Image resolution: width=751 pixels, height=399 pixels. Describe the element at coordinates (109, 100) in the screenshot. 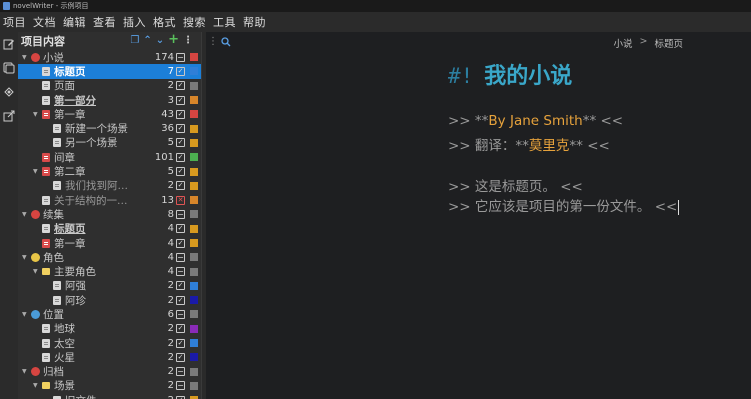

I see `tree-row-doc-part-one: 第一部分 3` at that location.